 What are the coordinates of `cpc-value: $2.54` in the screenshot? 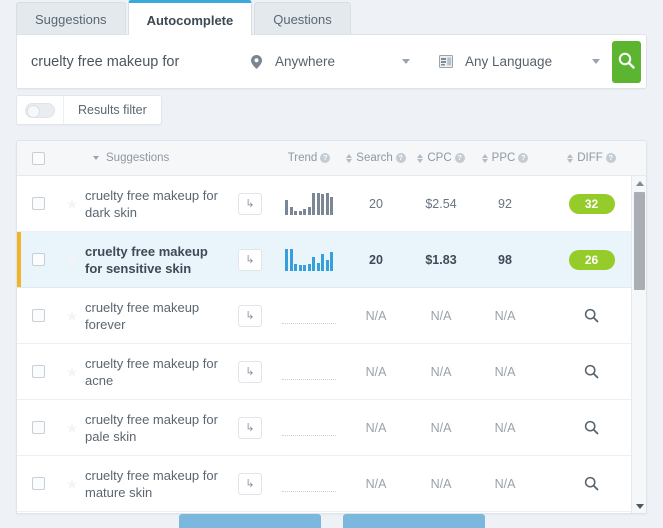 It's located at (441, 203).